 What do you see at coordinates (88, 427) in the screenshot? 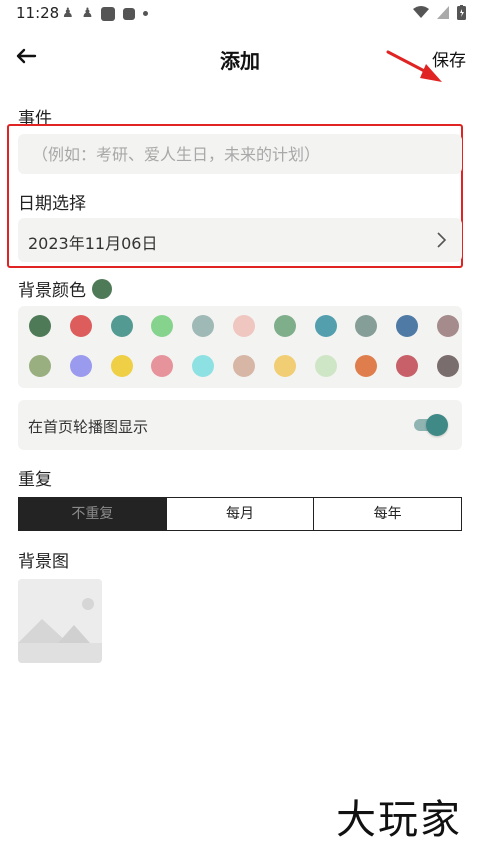
I see `carousel-toggle-label: 在首页轮播图显示` at bounding box center [88, 427].